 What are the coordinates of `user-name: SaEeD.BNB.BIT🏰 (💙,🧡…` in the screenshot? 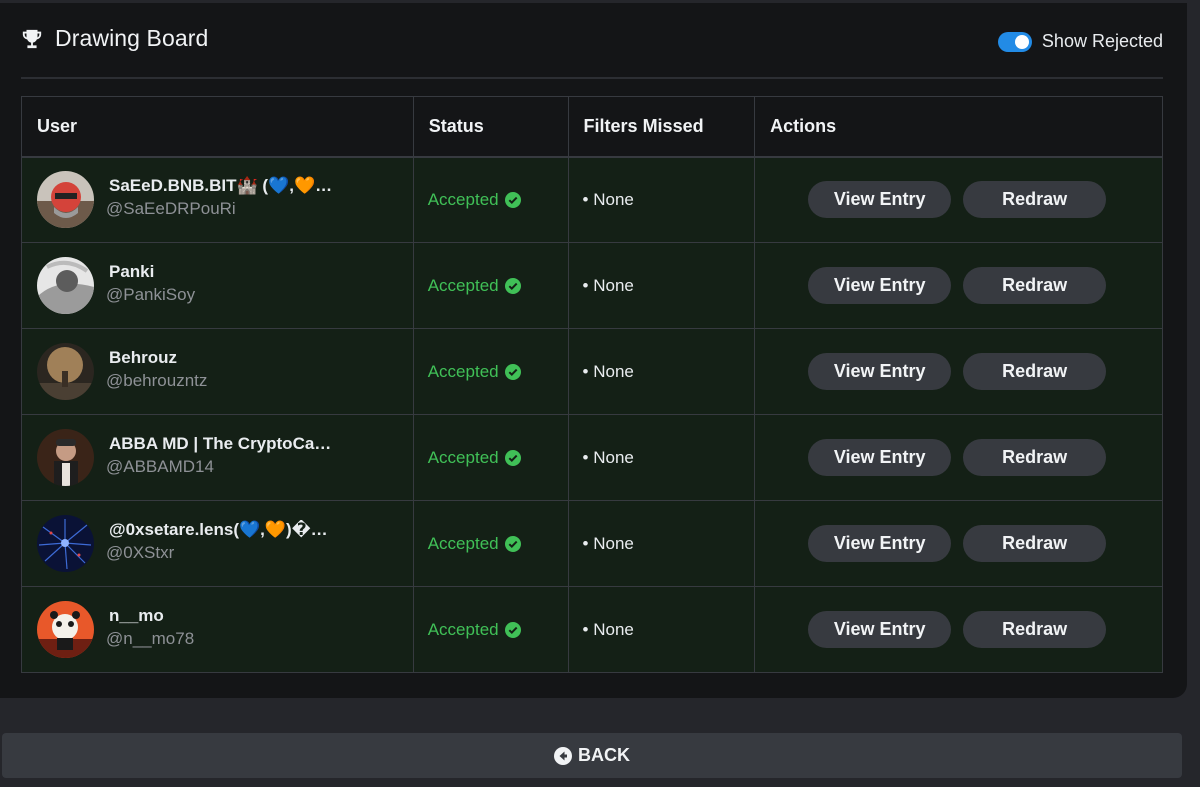 It's located at (221, 186).